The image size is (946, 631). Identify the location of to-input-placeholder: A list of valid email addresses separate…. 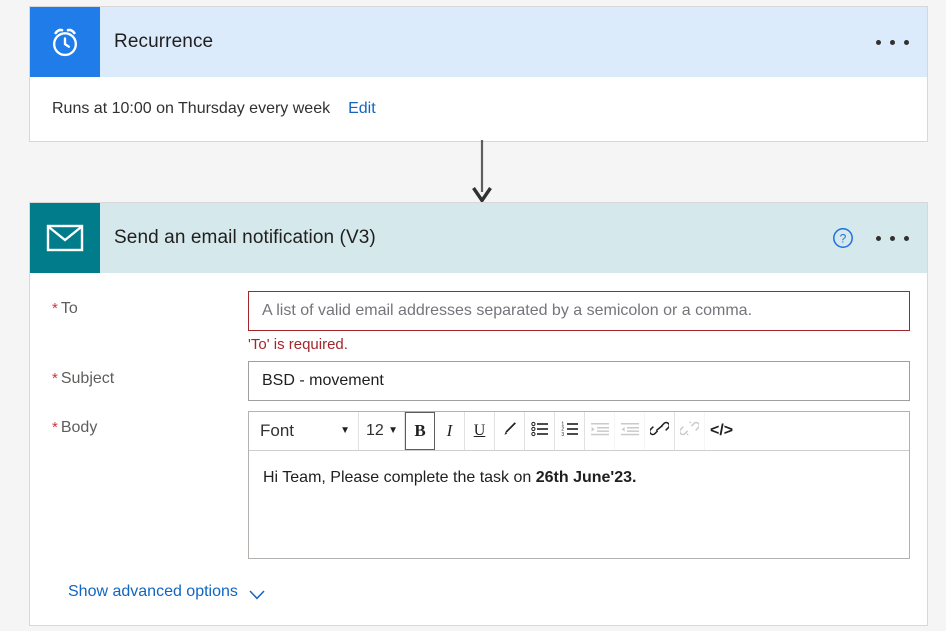
(507, 310).